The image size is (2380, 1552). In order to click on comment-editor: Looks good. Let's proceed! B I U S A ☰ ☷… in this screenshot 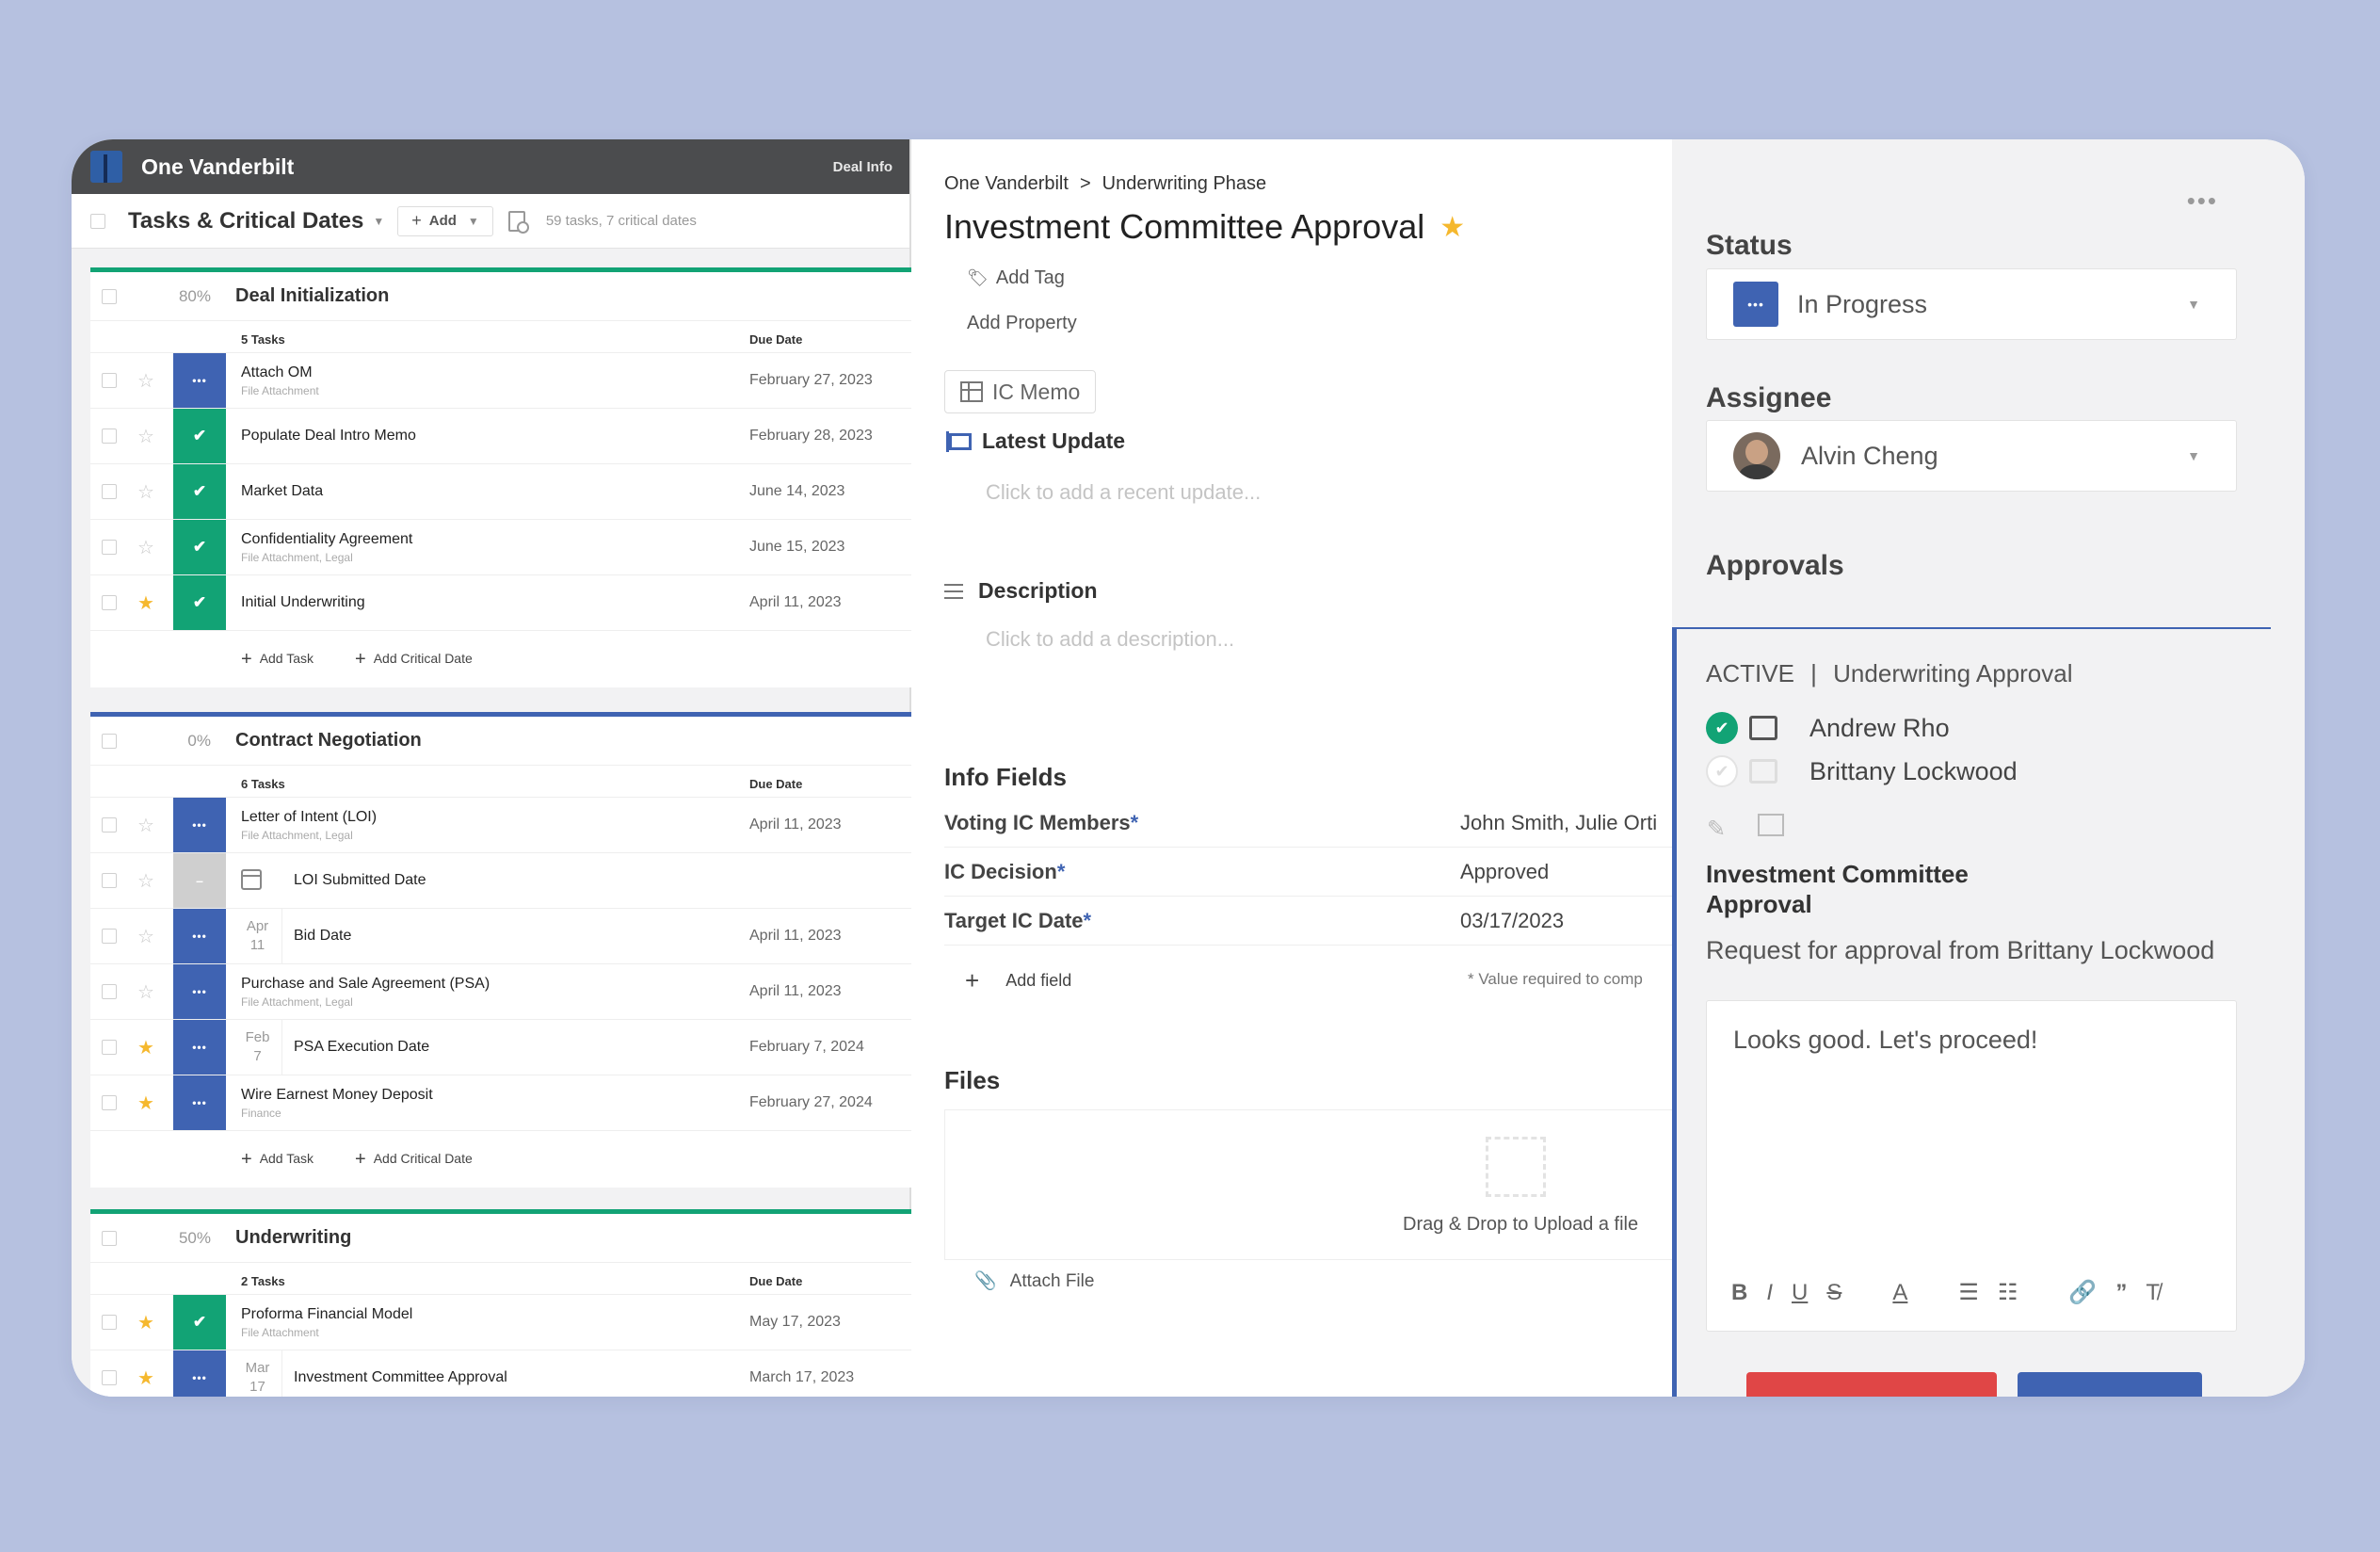, I will do `click(1972, 1166)`.